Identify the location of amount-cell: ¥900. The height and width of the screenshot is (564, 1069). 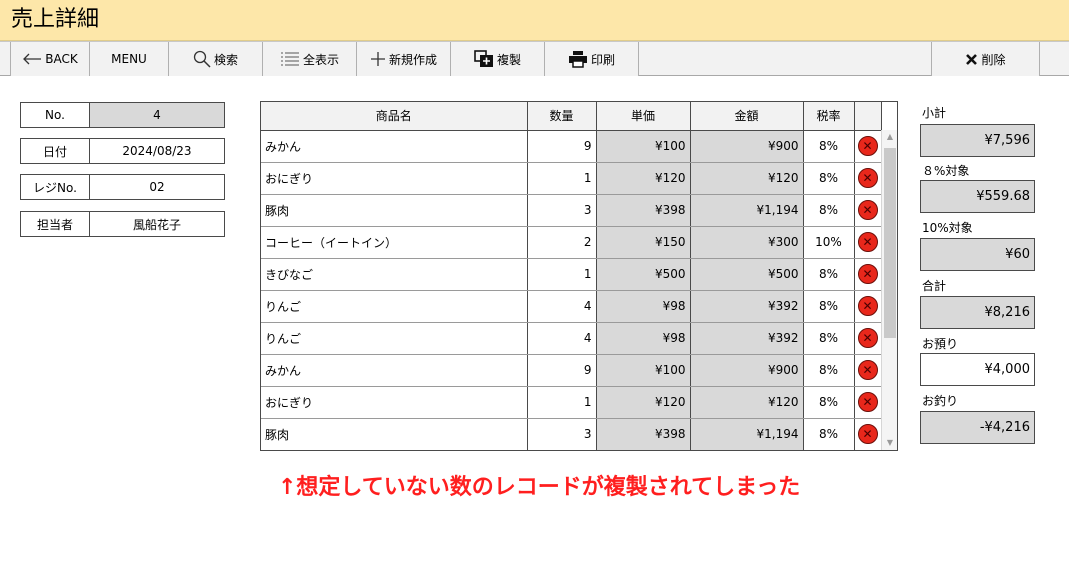
(747, 370).